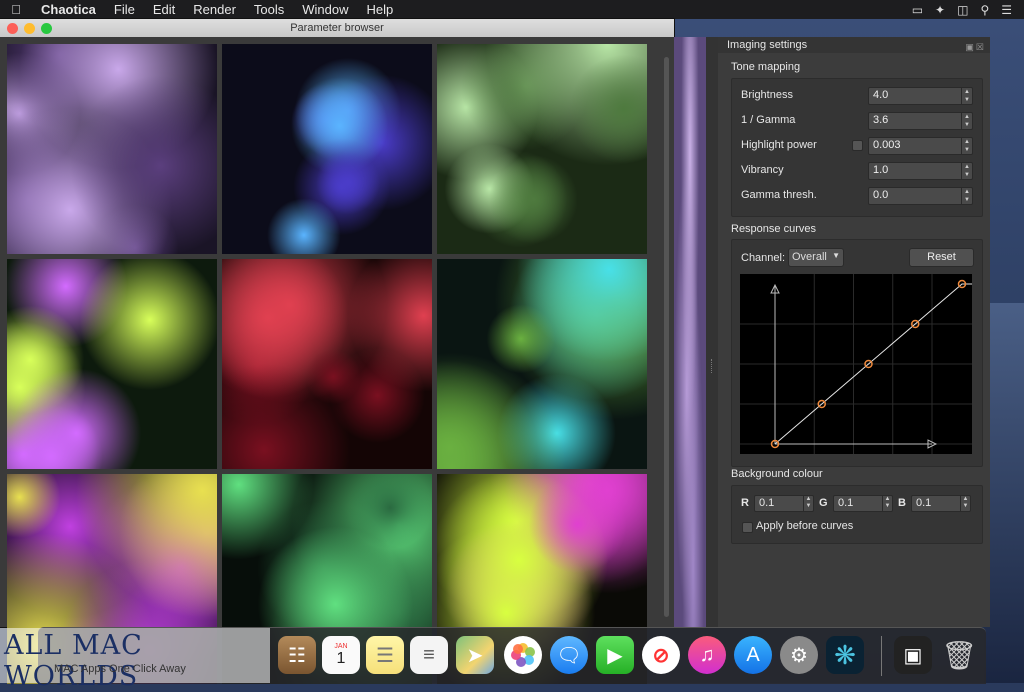 This screenshot has height=692, width=1024. Describe the element at coordinates (385, 655) in the screenshot. I see `notes-app-icon: ☰` at that location.